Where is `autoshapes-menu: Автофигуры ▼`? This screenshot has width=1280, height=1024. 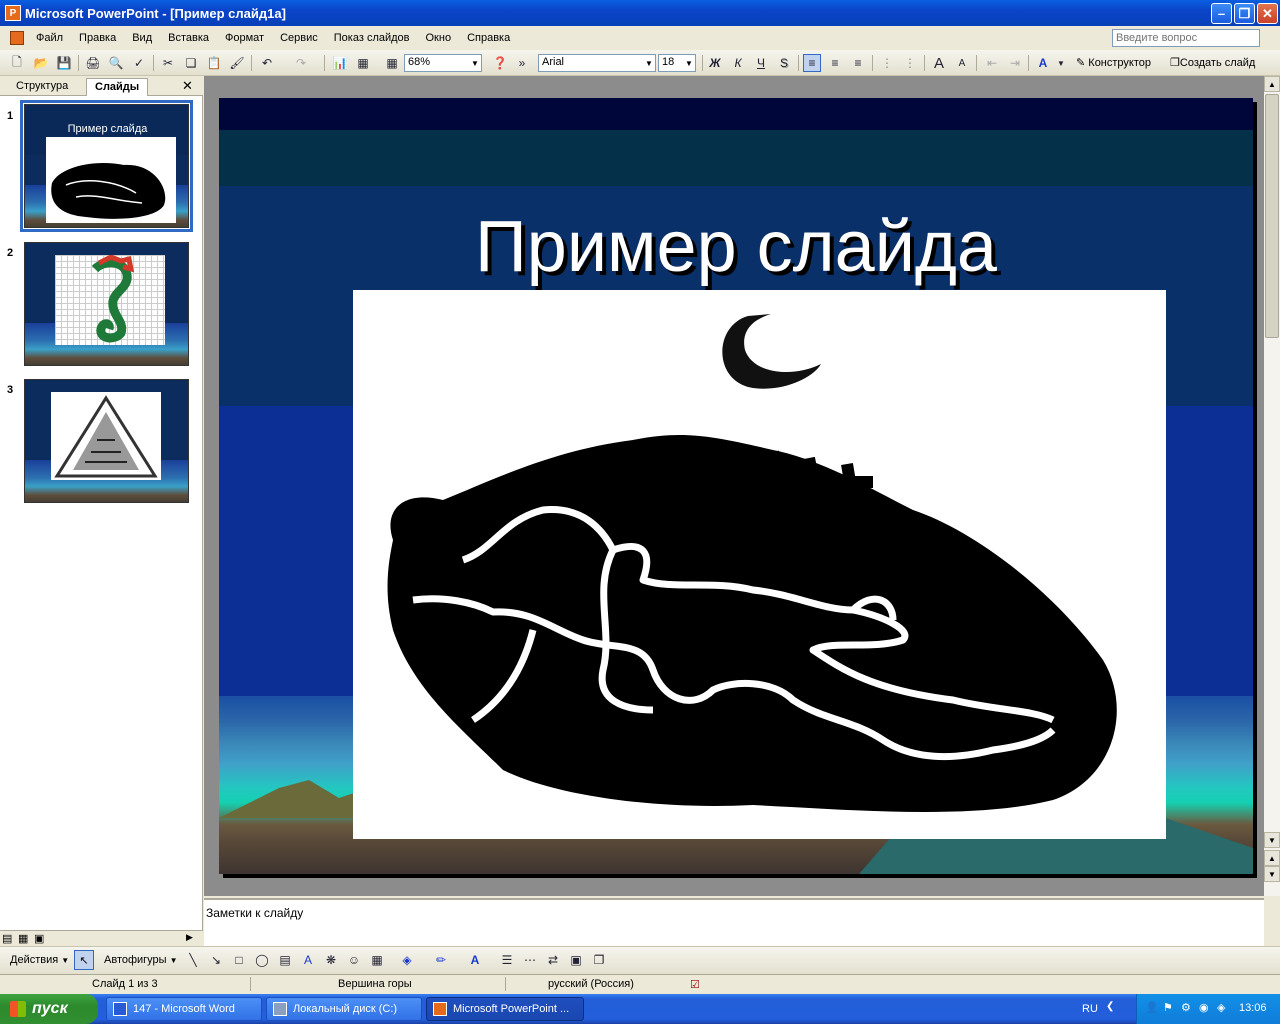 autoshapes-menu: Автофигуры ▼ is located at coordinates (141, 960).